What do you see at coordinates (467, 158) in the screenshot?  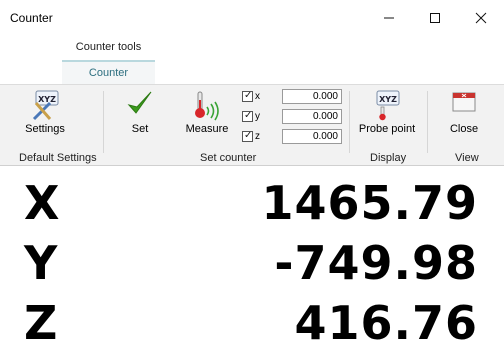 I see `group-label-view: View` at bounding box center [467, 158].